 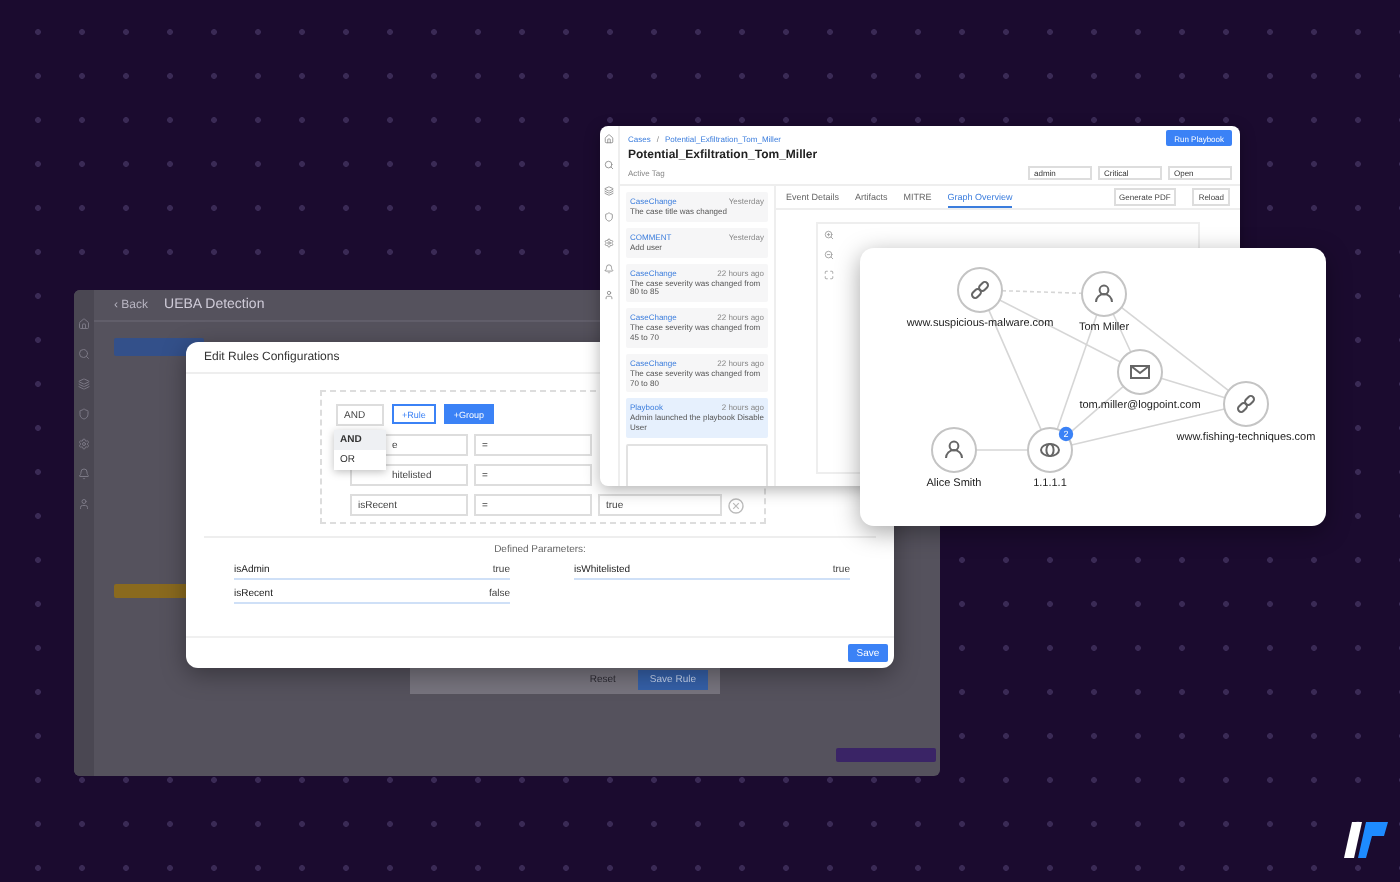 What do you see at coordinates (697, 464) in the screenshot?
I see `comment-field` at bounding box center [697, 464].